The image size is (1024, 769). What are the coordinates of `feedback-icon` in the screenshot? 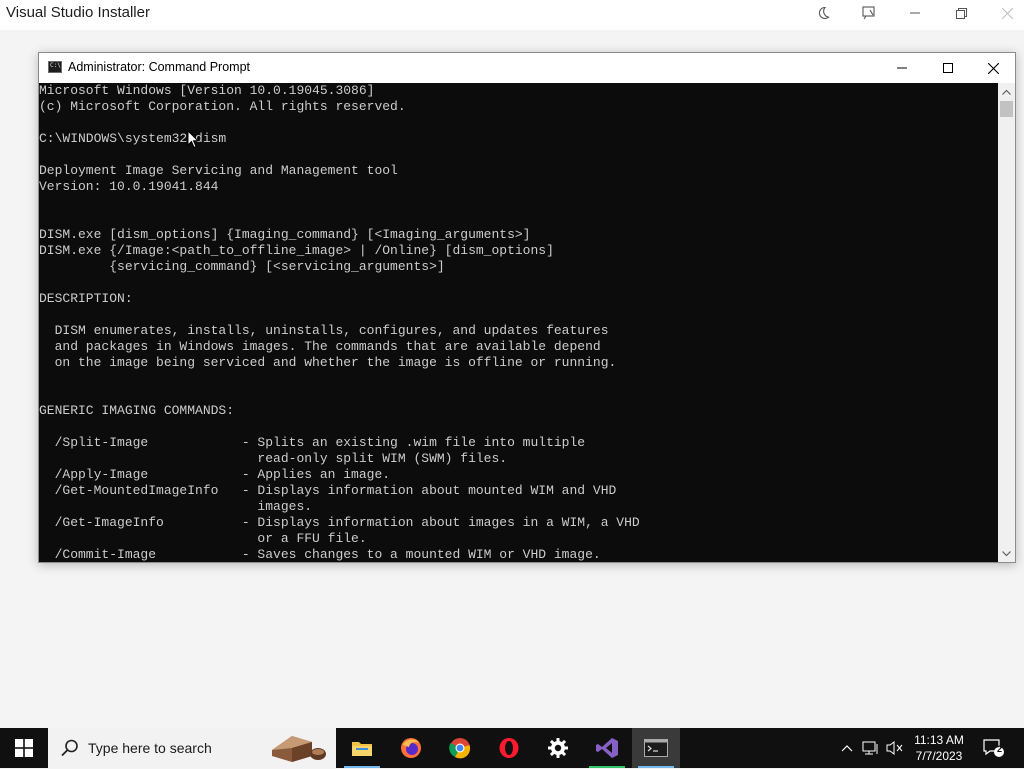 It's located at (869, 13).